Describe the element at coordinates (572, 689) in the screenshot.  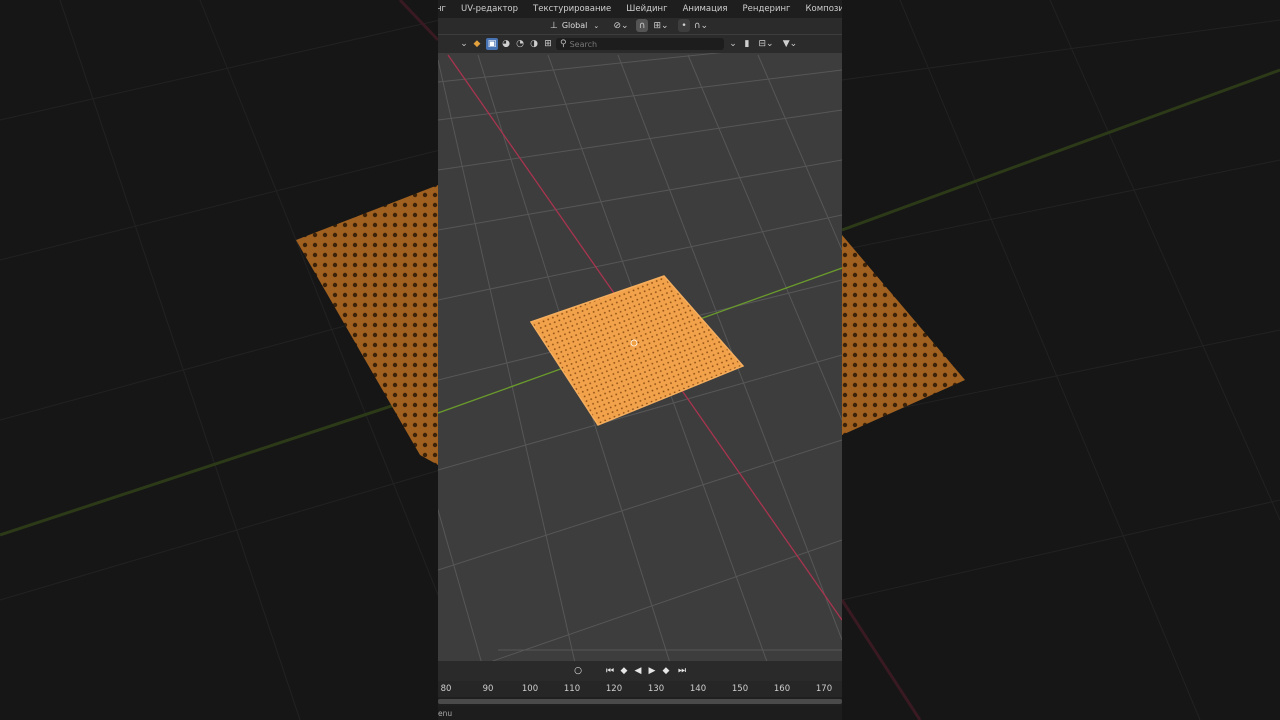
I see `frame-number: 110` at that location.